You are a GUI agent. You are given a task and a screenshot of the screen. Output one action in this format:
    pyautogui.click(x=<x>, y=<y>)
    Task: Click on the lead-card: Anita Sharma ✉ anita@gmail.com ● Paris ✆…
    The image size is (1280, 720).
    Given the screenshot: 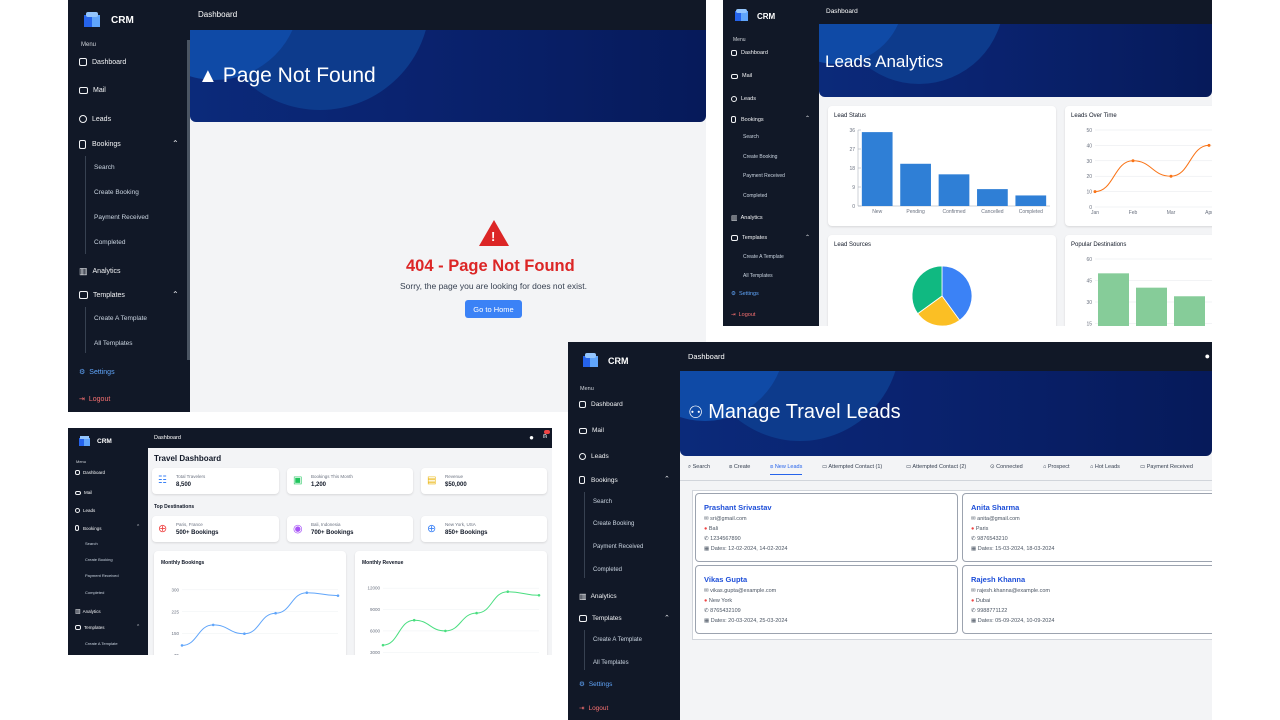 What is the action you would take?
    pyautogui.click(x=1087, y=527)
    